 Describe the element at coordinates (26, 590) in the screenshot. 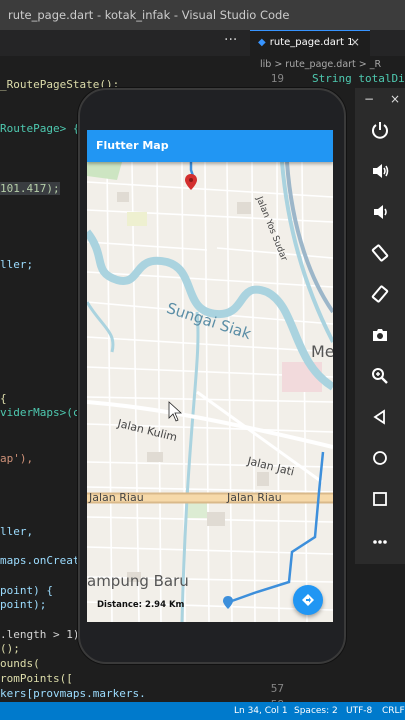

I see `code-line: point) {` at that location.